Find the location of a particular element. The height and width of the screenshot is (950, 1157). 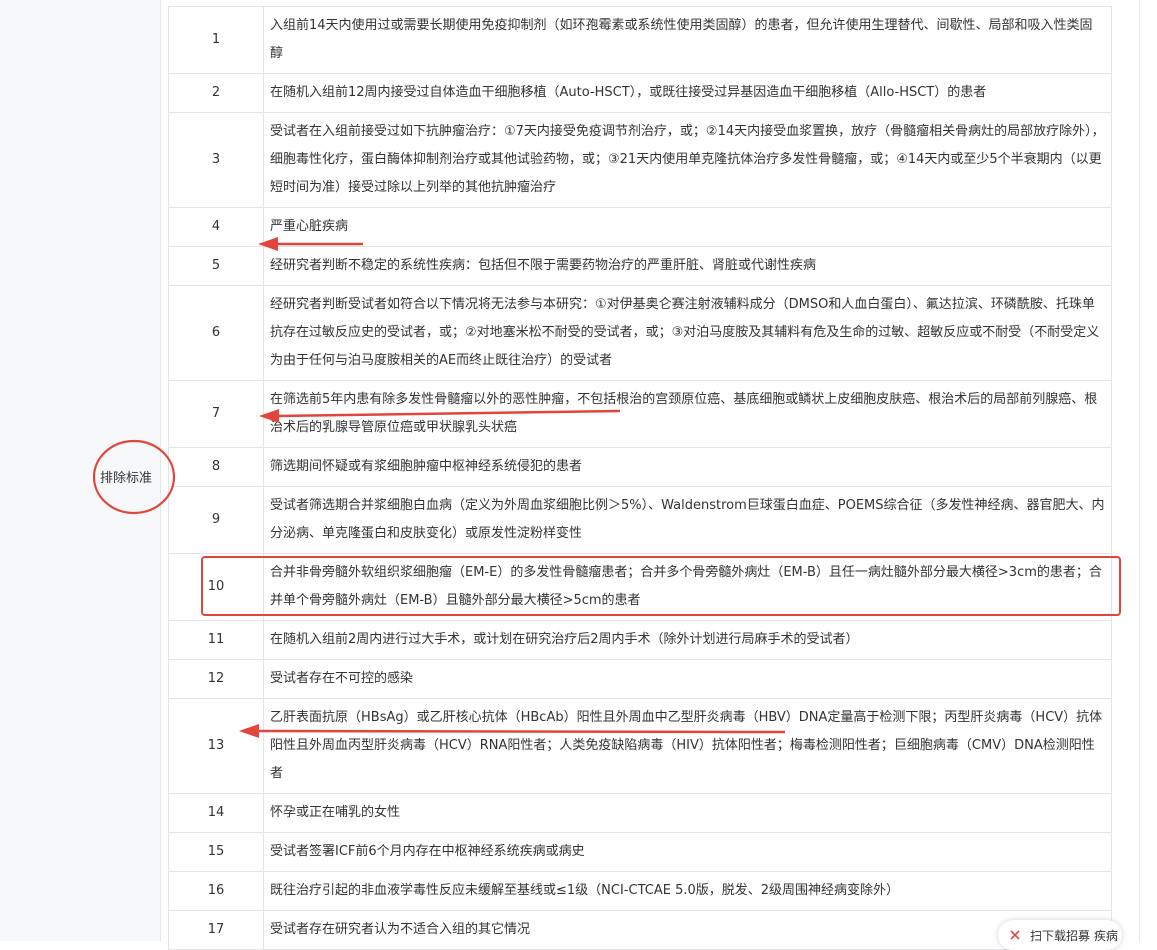

row-number: 14 is located at coordinates (216, 813).